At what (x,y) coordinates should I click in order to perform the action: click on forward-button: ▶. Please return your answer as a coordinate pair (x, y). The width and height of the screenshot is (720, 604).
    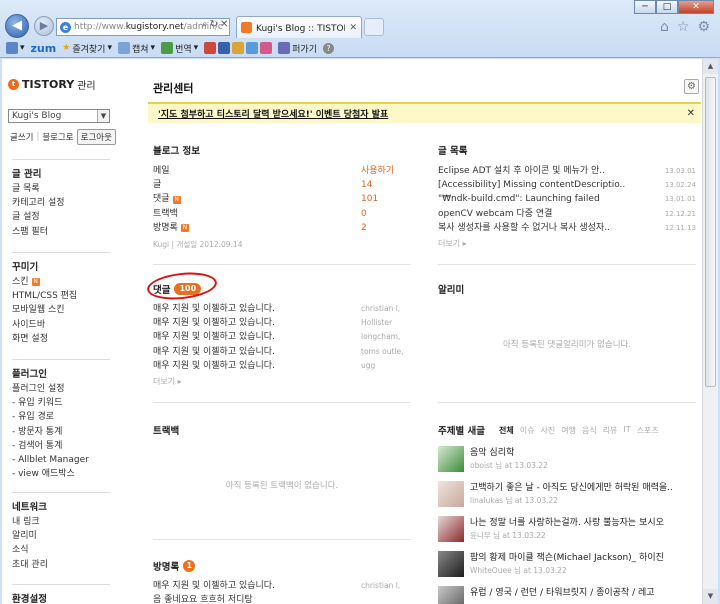
    Looking at the image, I should click on (44, 26).